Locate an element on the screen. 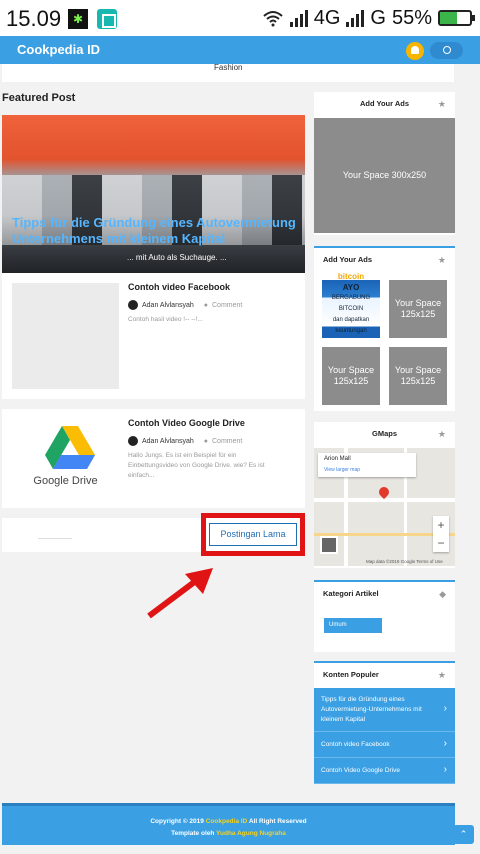 The image size is (480, 854). annotation-arrow-icon is located at coordinates (180, 593).